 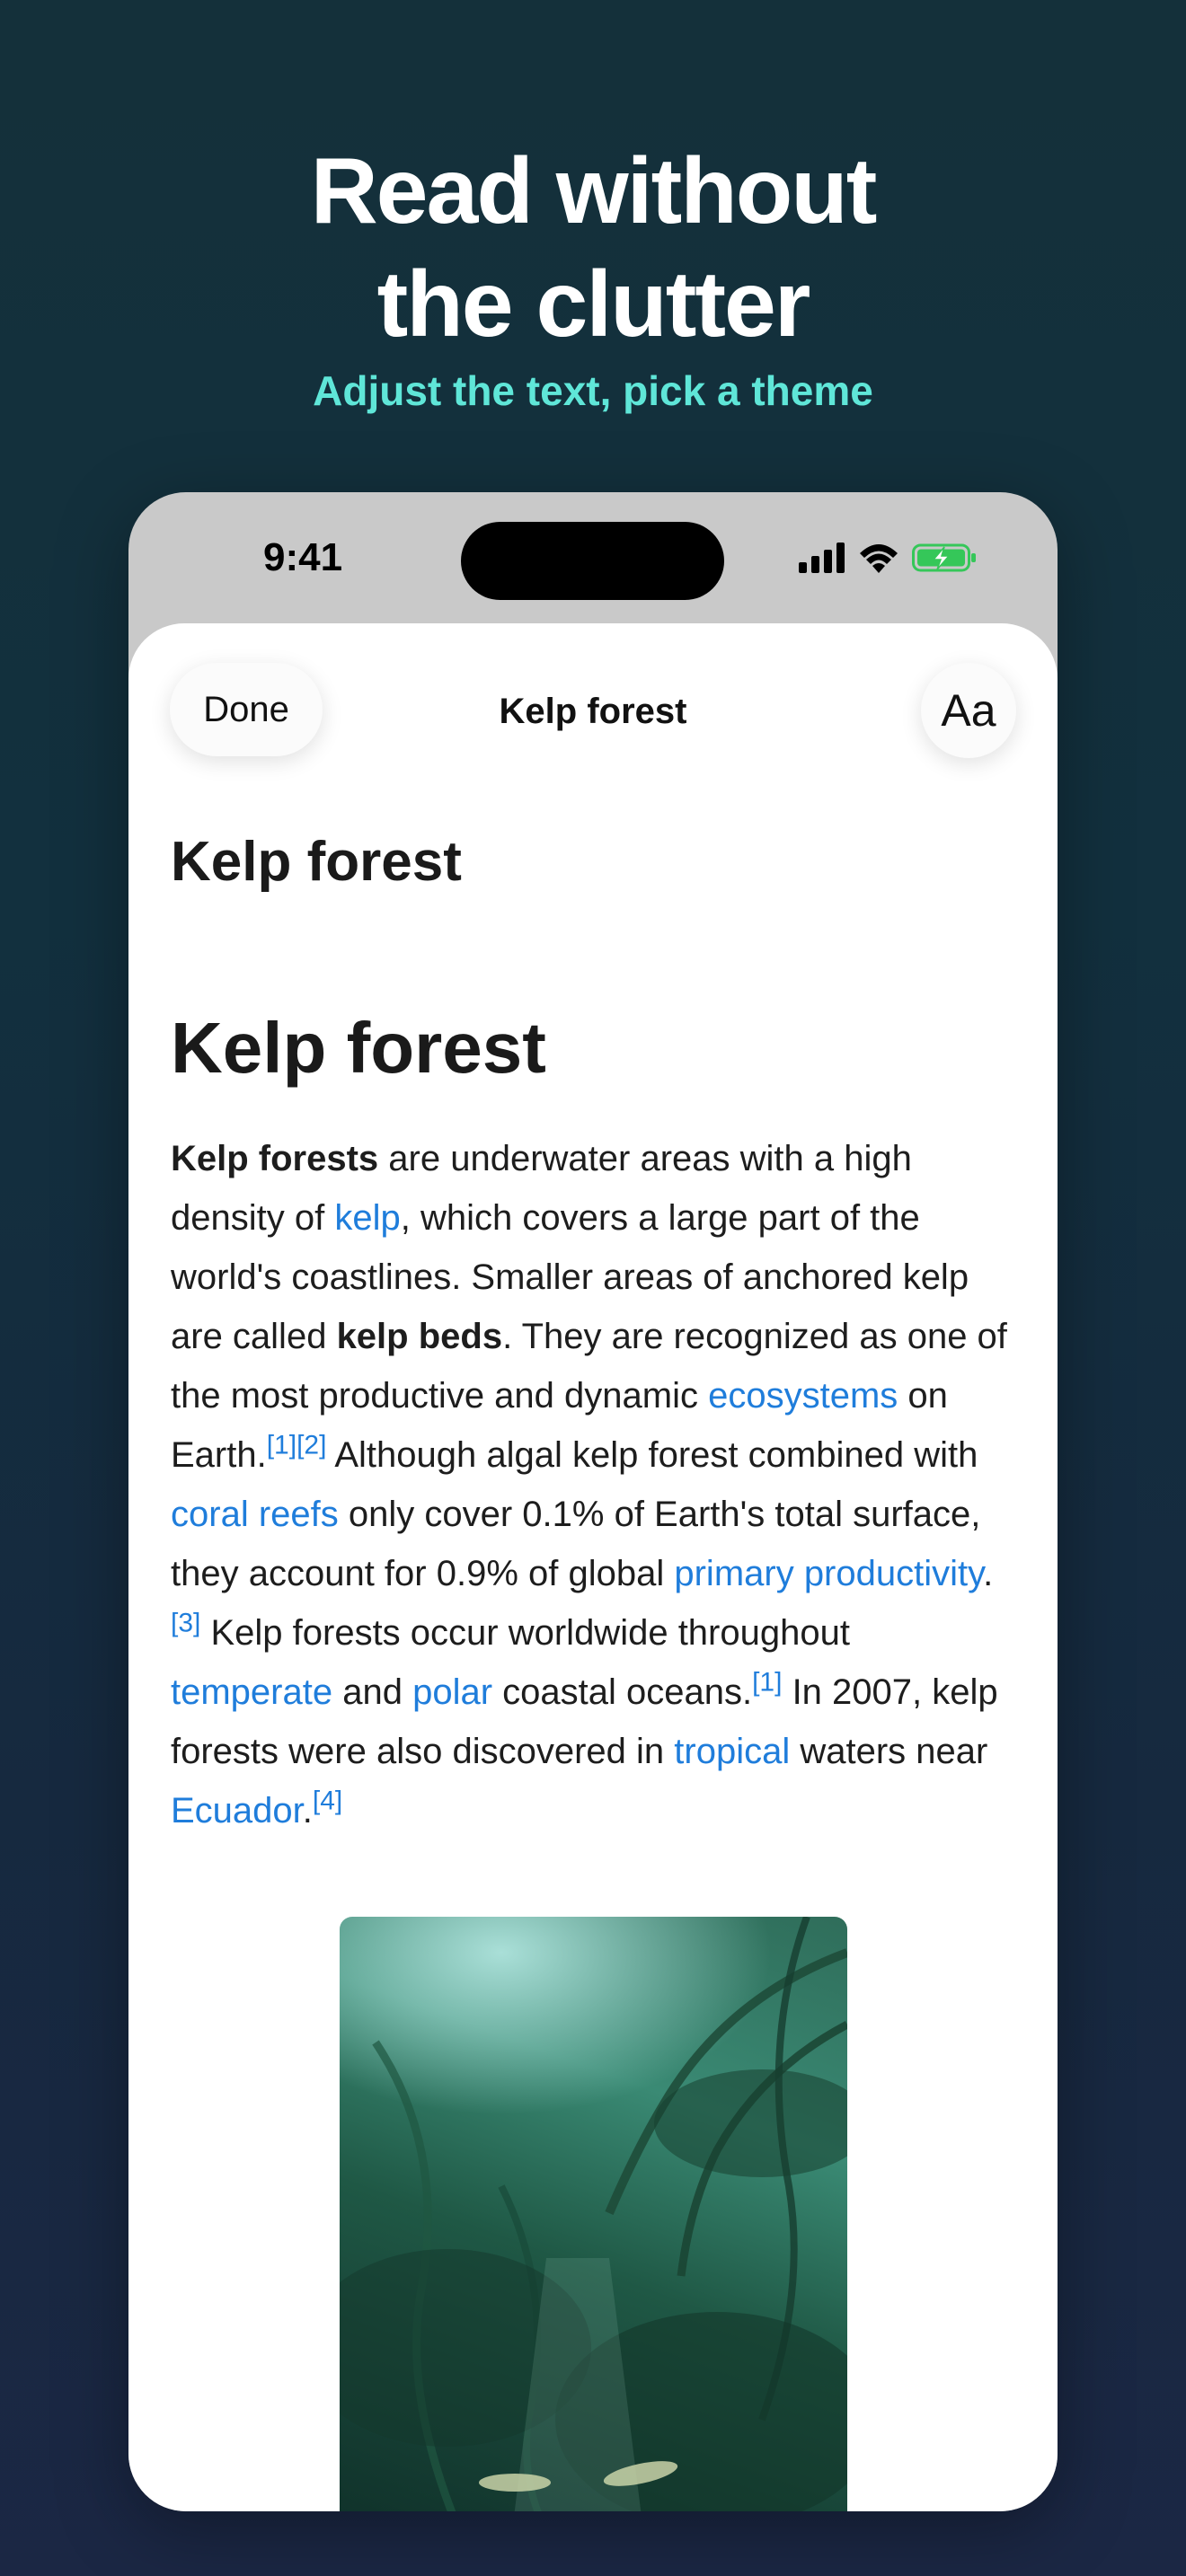 I want to click on text-size-button: Aa, so click(x=968, y=710).